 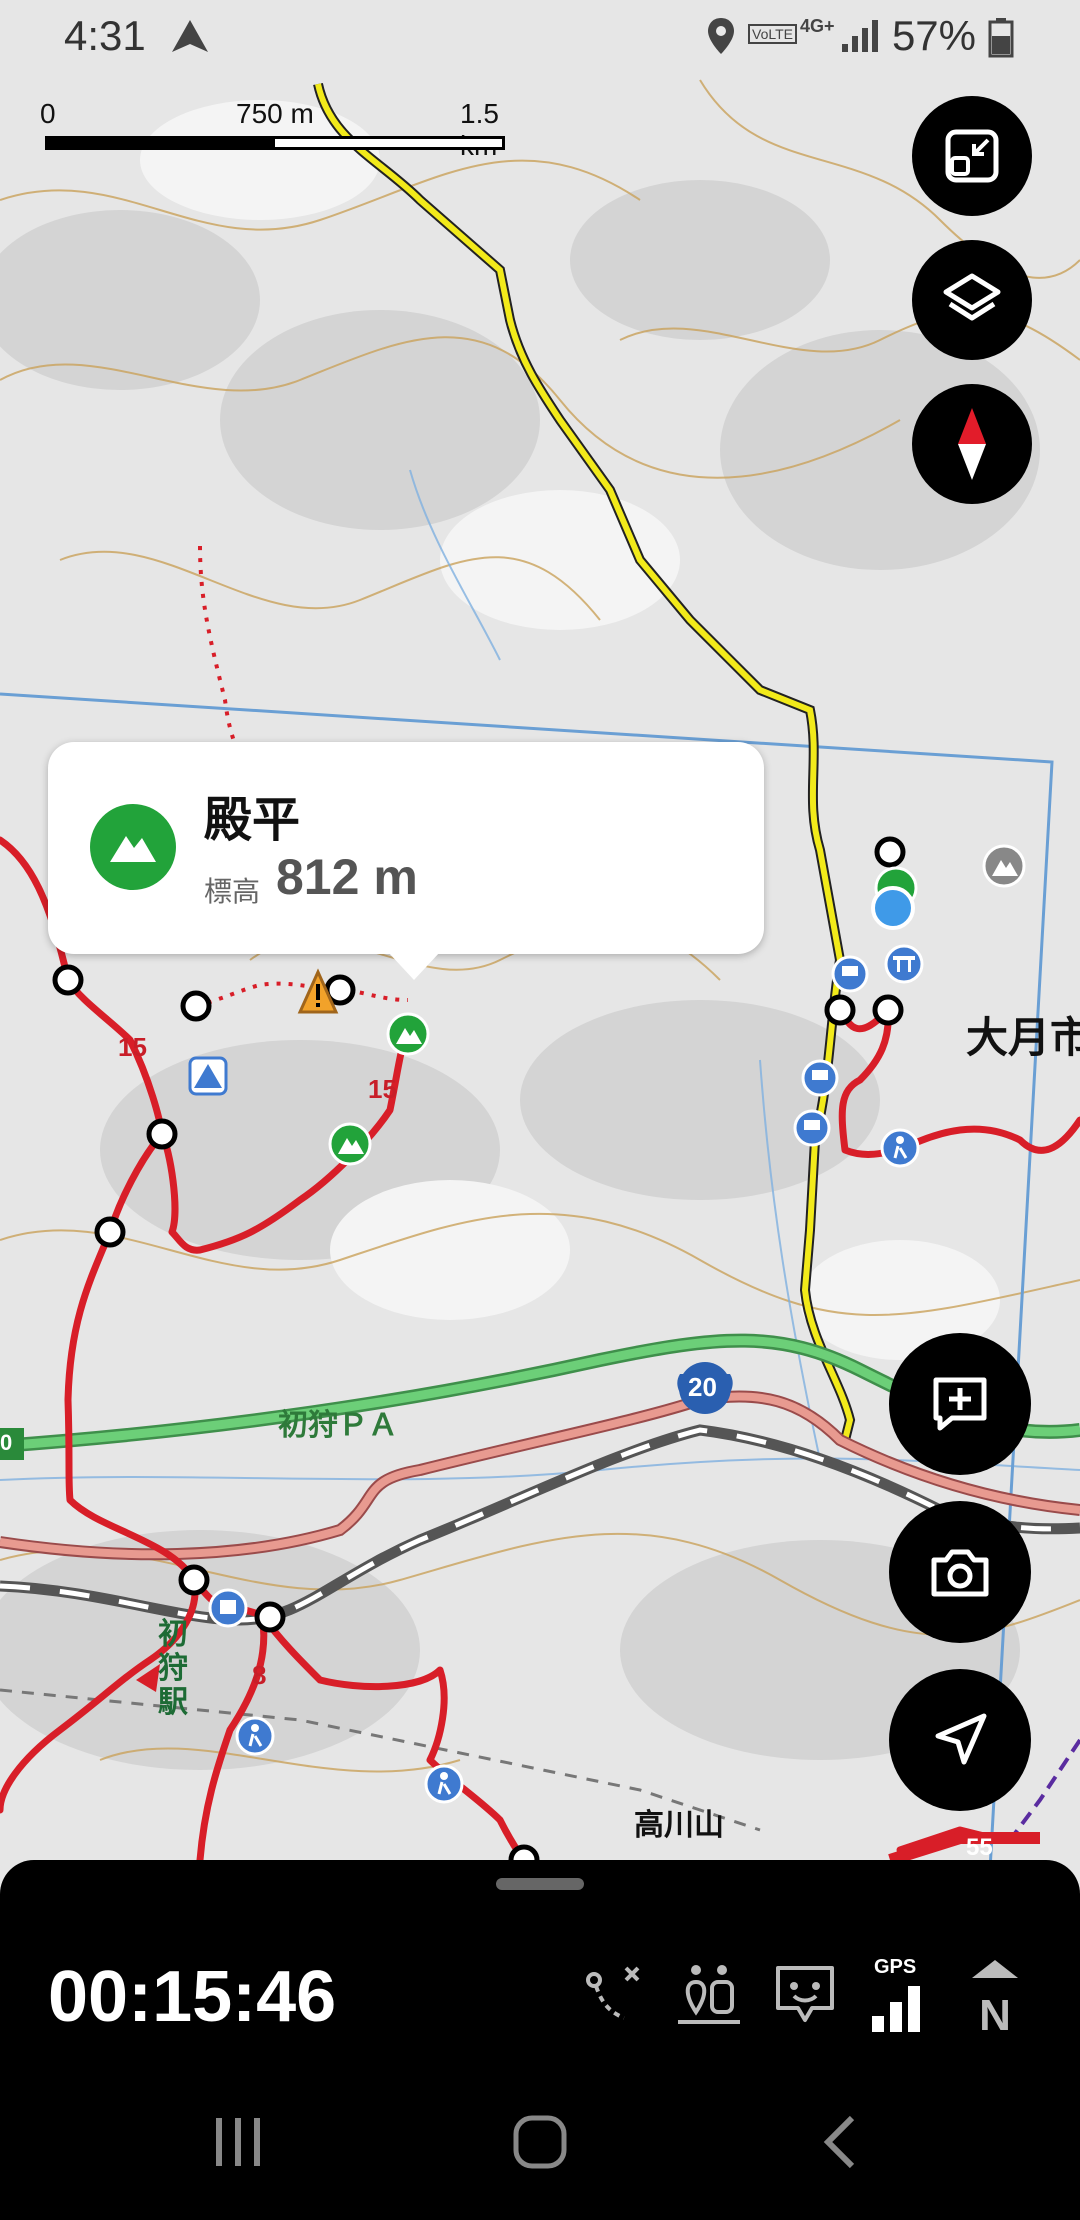 I want to click on scale-end: 1.5 km, so click(x=479, y=129).